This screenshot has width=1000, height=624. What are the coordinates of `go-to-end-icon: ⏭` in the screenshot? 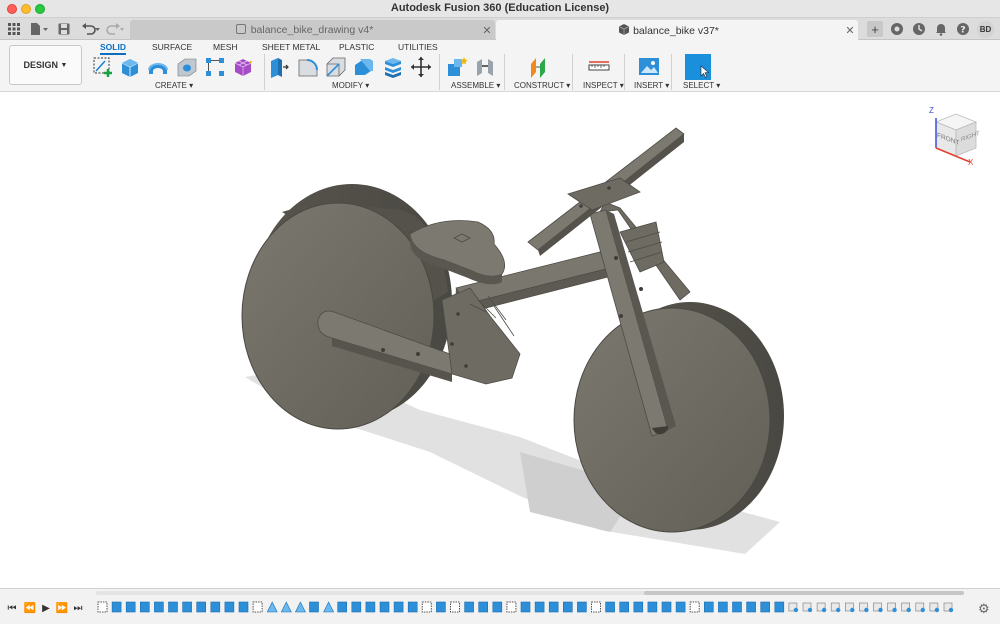 It's located at (78, 608).